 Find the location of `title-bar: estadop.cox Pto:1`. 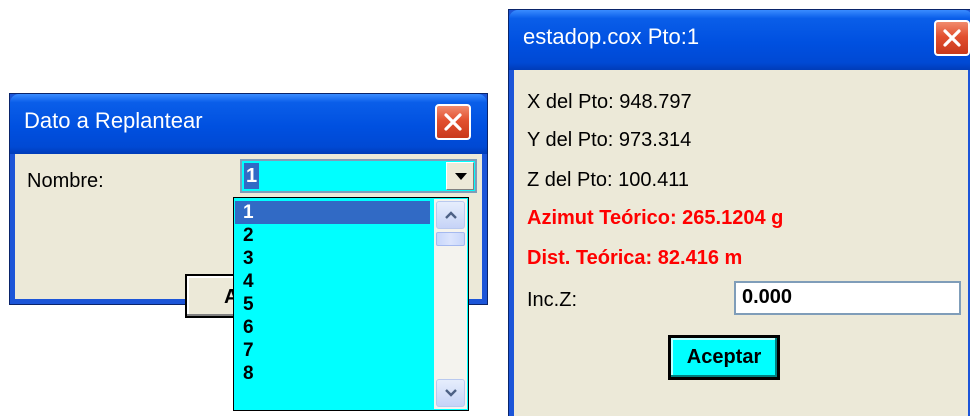

title-bar: estadop.cox Pto:1 is located at coordinates (739, 40).